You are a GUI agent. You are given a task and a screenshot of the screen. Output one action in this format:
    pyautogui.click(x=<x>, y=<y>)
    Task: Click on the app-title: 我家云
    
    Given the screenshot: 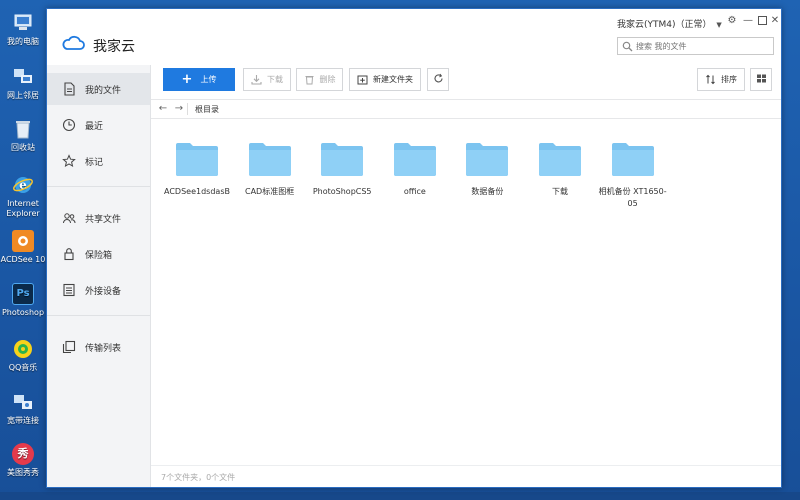 What is the action you would take?
    pyautogui.click(x=114, y=47)
    